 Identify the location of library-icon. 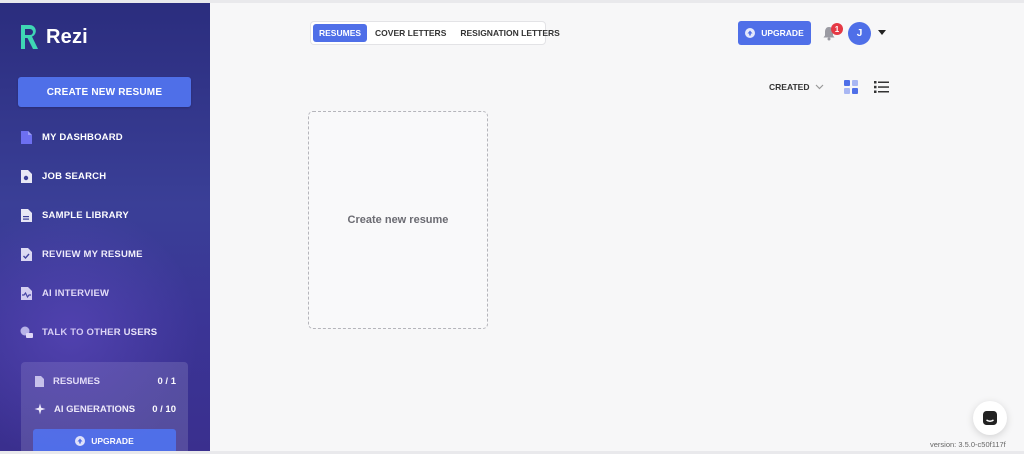
(26, 215).